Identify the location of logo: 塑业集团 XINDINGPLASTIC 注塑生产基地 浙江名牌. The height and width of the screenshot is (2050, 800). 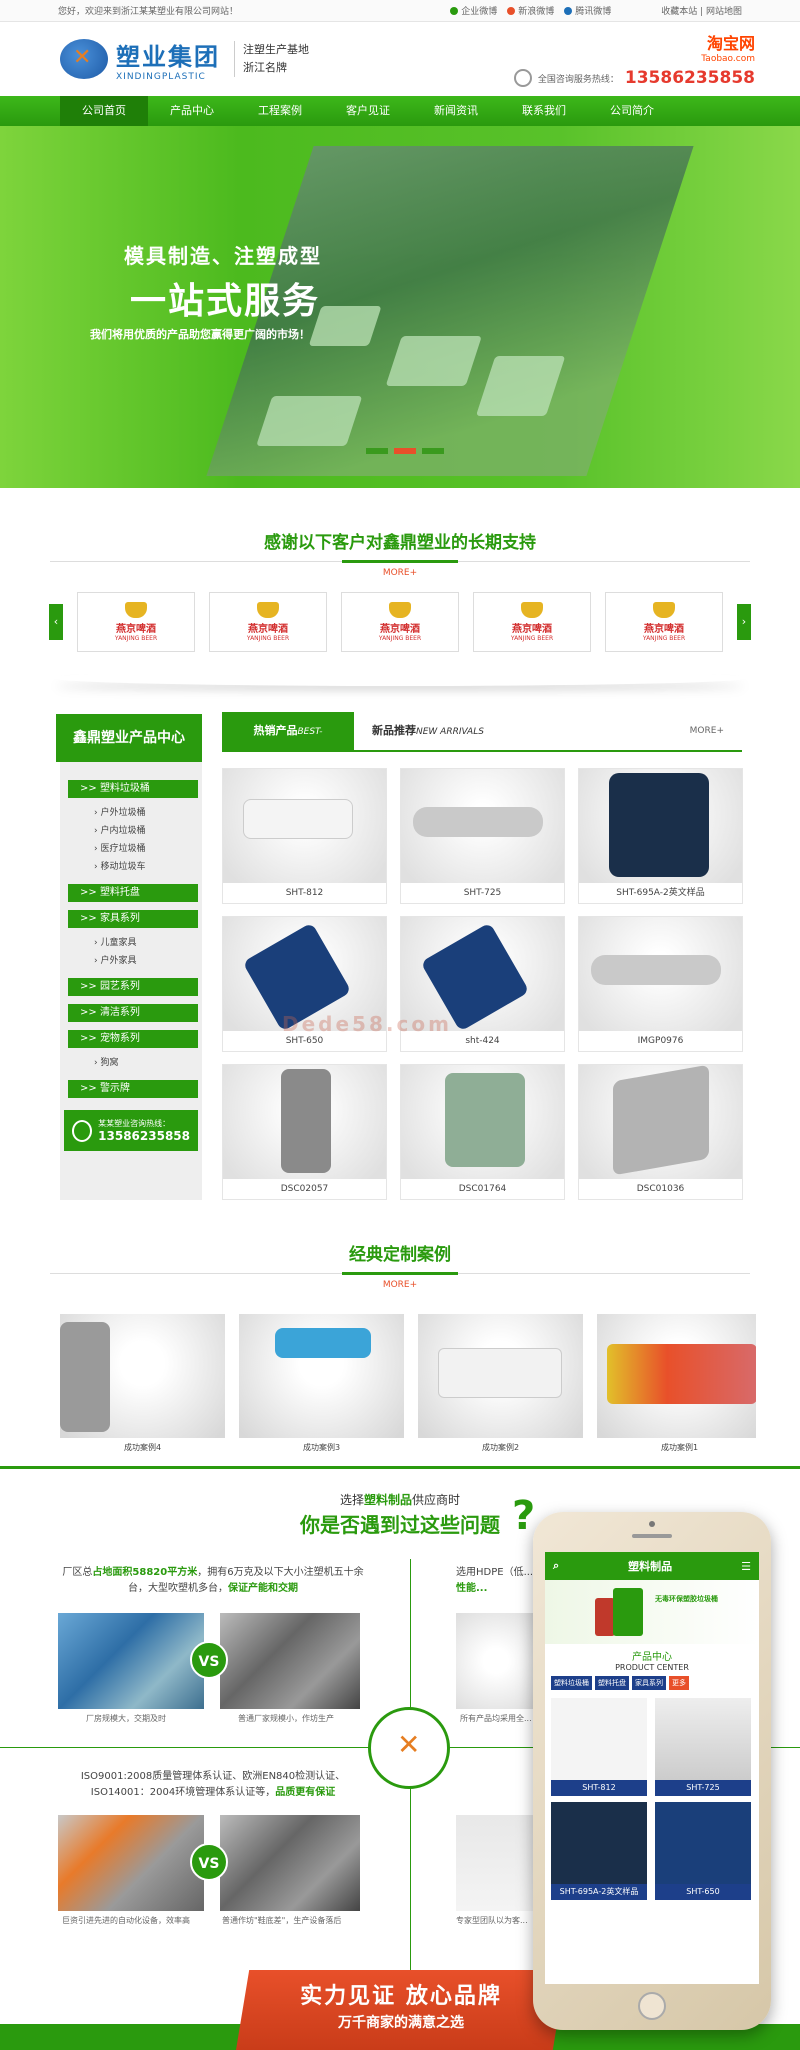
(184, 59).